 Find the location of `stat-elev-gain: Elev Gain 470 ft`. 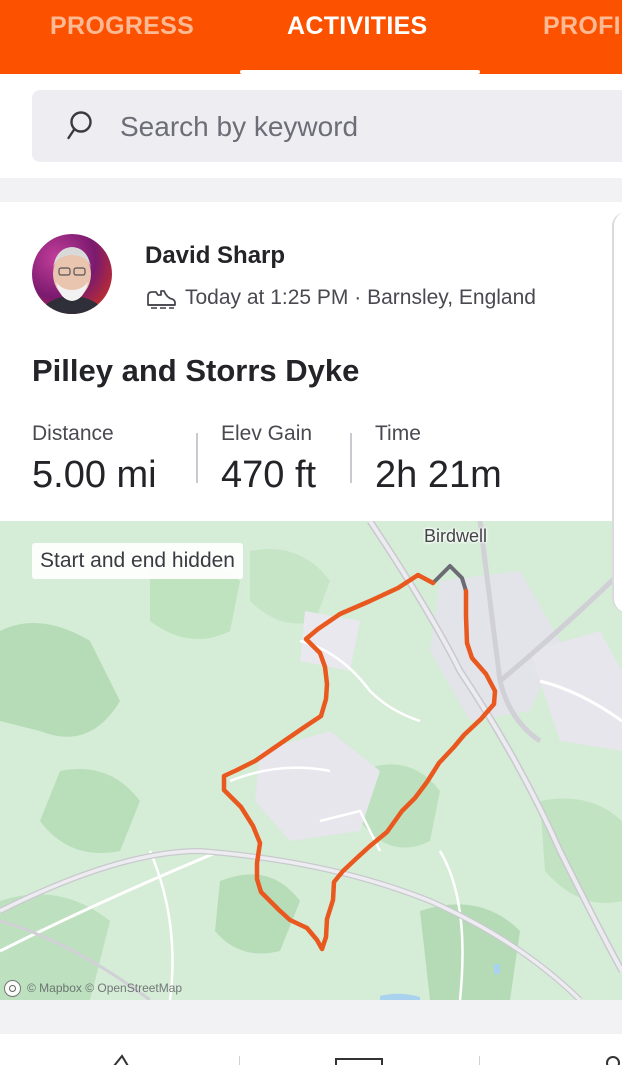

stat-elev-gain: Elev Gain 470 ft is located at coordinates (268, 459).